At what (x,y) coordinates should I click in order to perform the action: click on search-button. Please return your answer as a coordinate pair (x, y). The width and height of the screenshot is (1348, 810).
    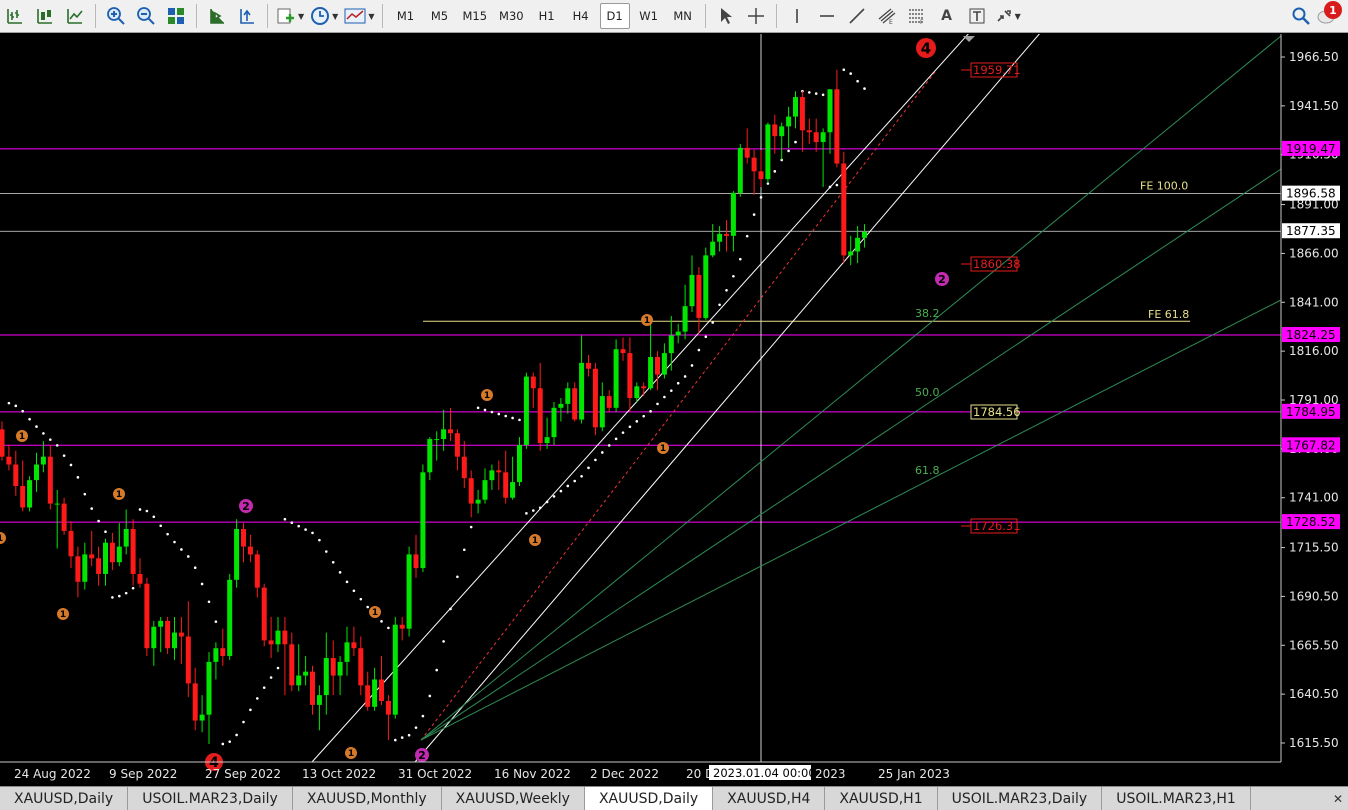
    Looking at the image, I should click on (1301, 16).